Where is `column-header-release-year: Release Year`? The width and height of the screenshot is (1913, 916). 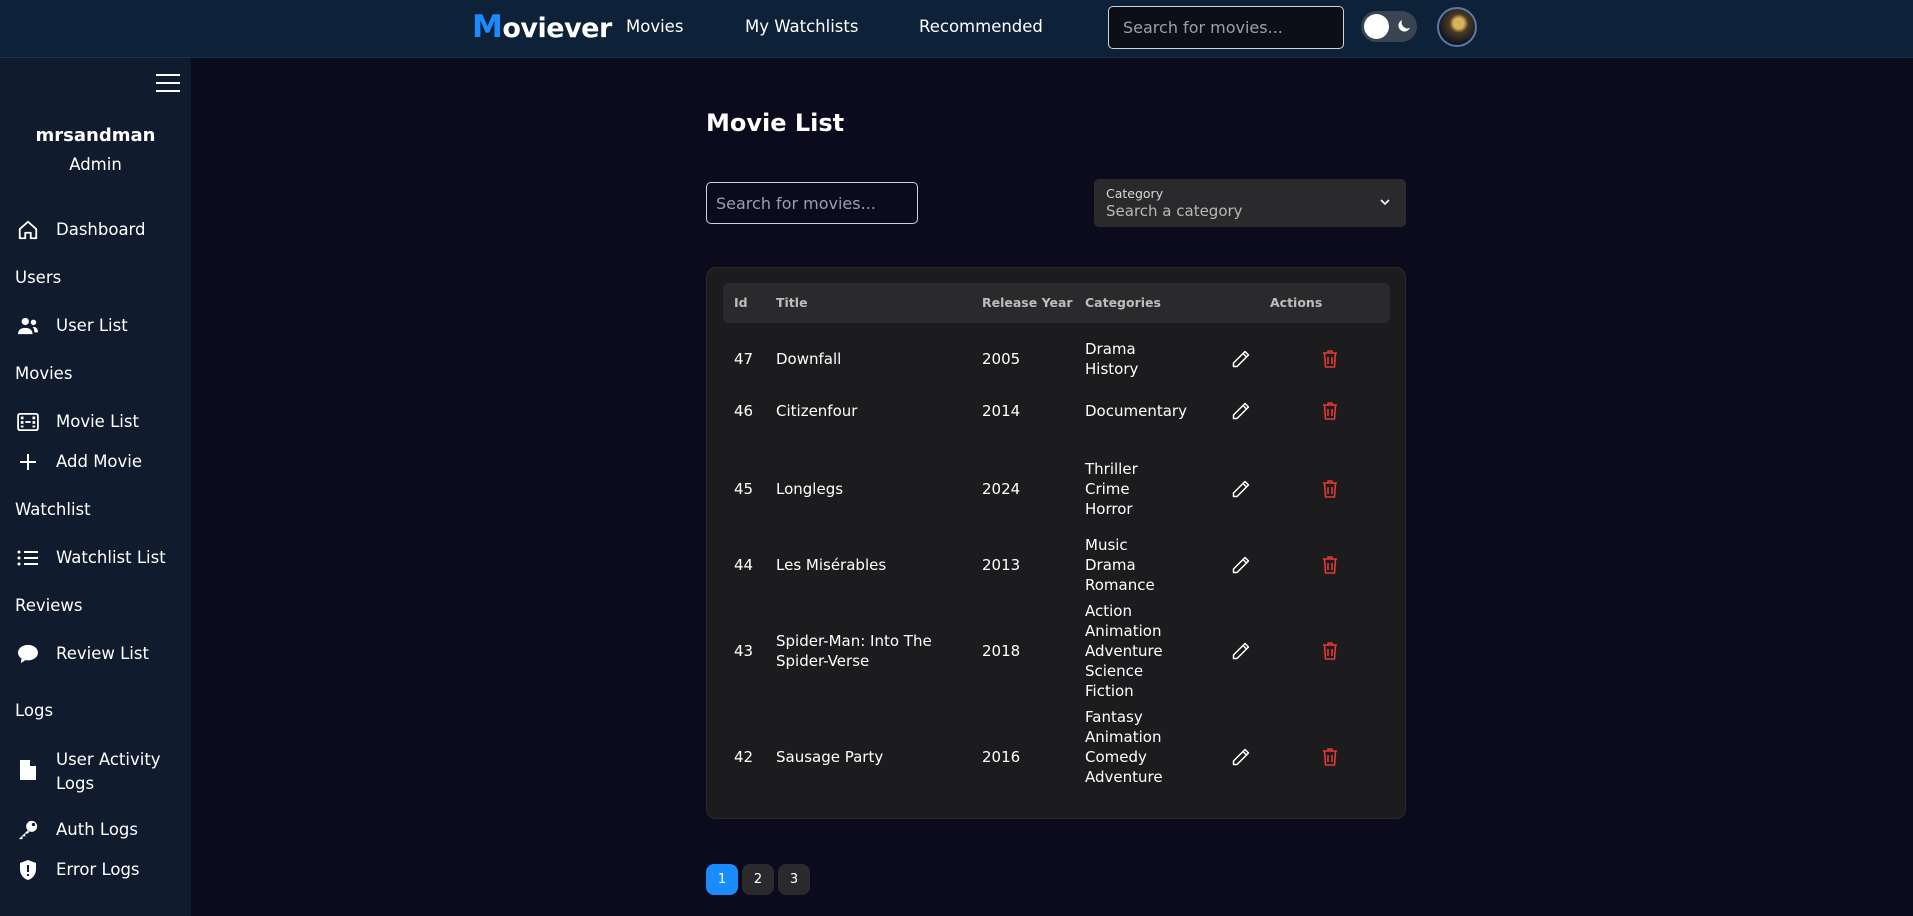 column-header-release-year: Release Year is located at coordinates (1027, 302).